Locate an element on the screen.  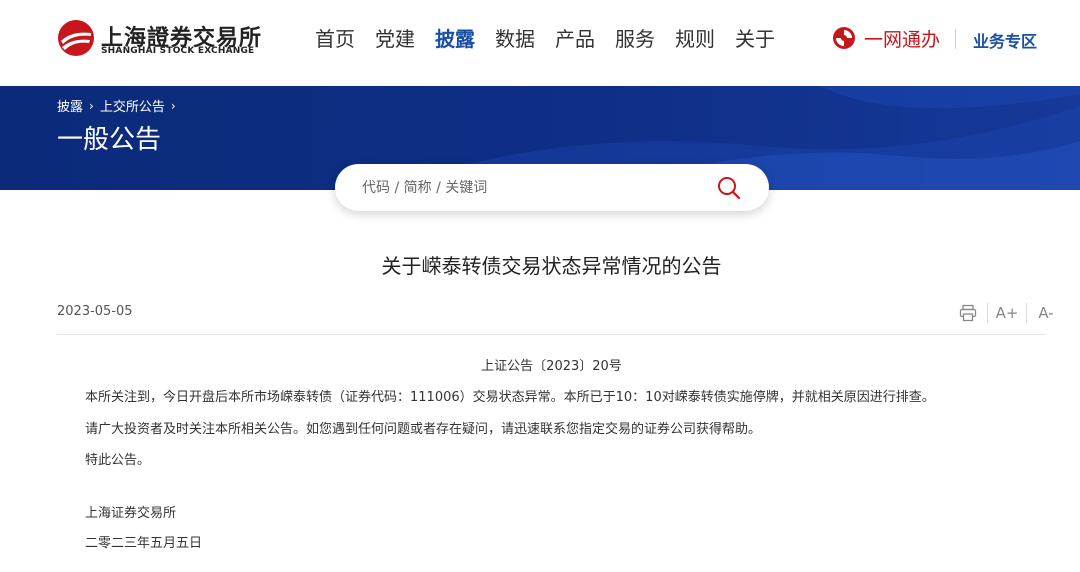
article-signature: 上海证券交易所 is located at coordinates (131, 513).